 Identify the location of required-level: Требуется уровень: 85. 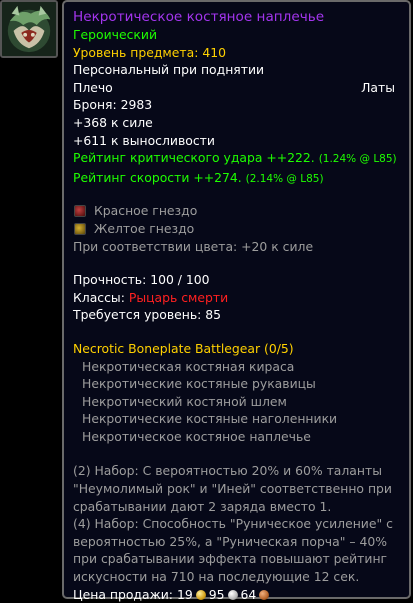
(147, 315).